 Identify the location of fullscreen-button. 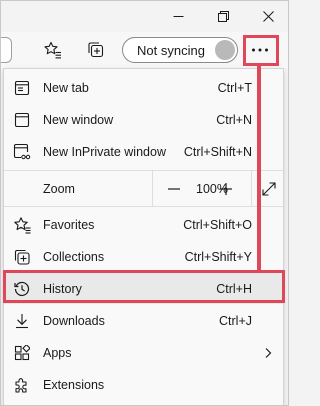
(269, 189).